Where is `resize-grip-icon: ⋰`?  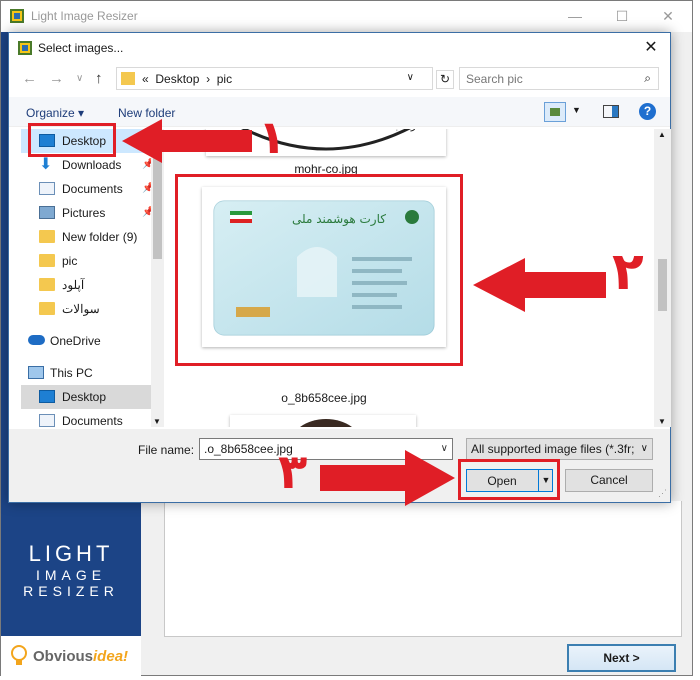
resize-grip-icon: ⋰ is located at coordinates (662, 493).